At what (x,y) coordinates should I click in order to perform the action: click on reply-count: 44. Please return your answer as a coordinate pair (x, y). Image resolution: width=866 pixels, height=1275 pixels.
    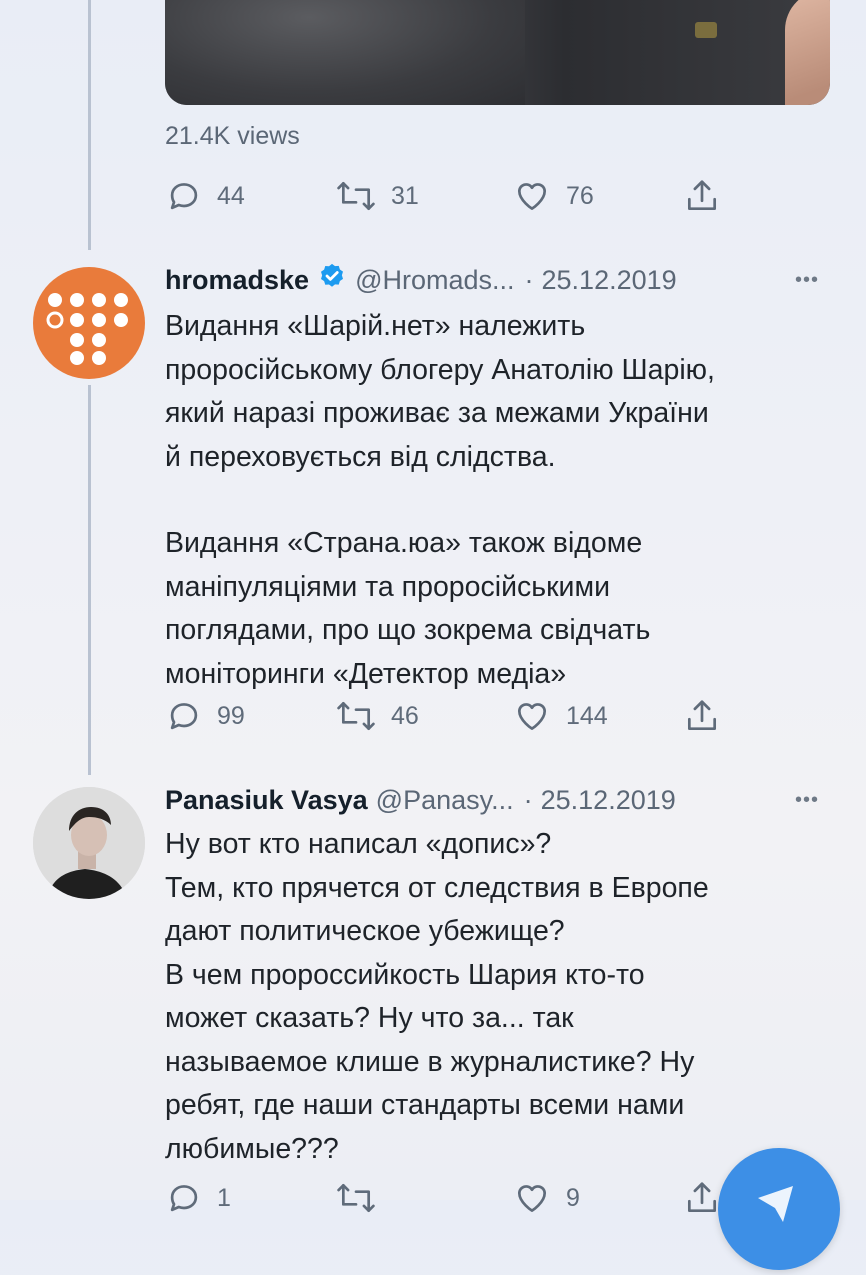
    Looking at the image, I should click on (231, 195).